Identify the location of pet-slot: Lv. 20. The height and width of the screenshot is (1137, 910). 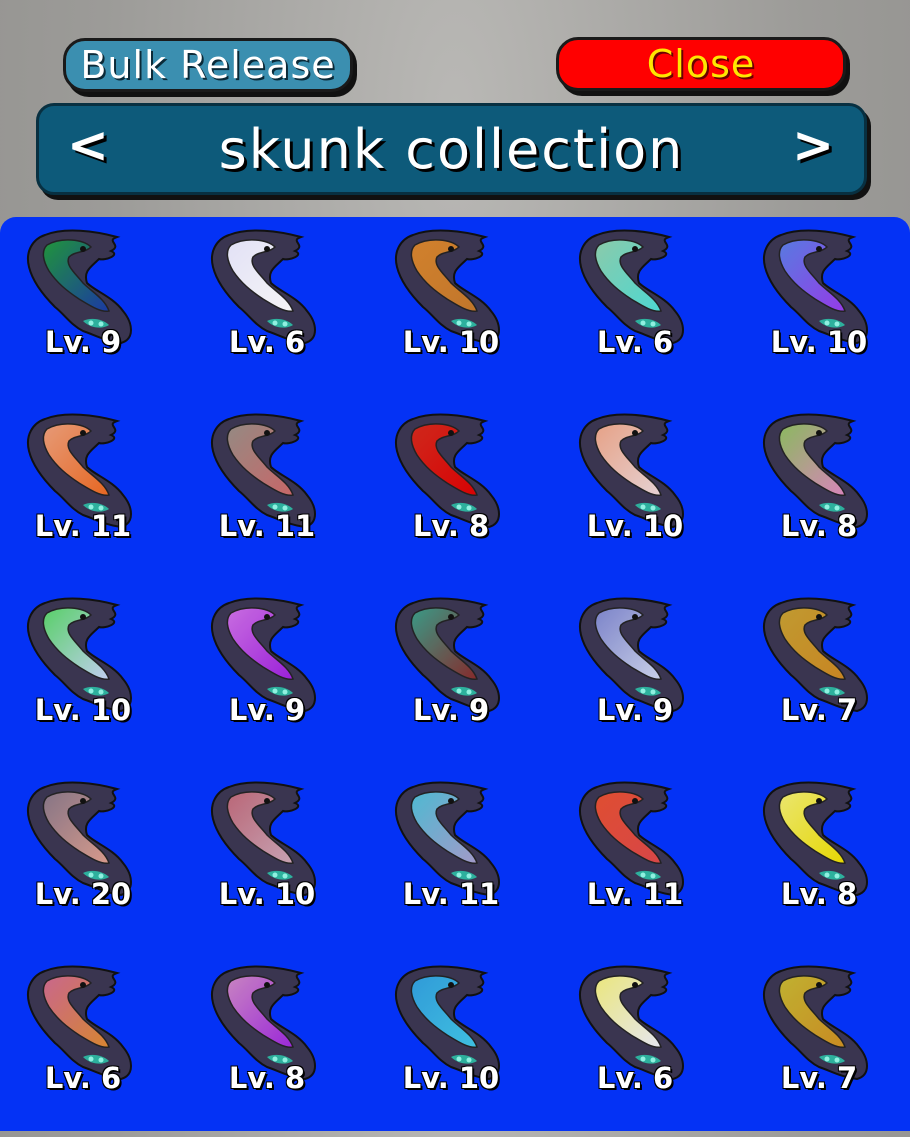
(92, 861).